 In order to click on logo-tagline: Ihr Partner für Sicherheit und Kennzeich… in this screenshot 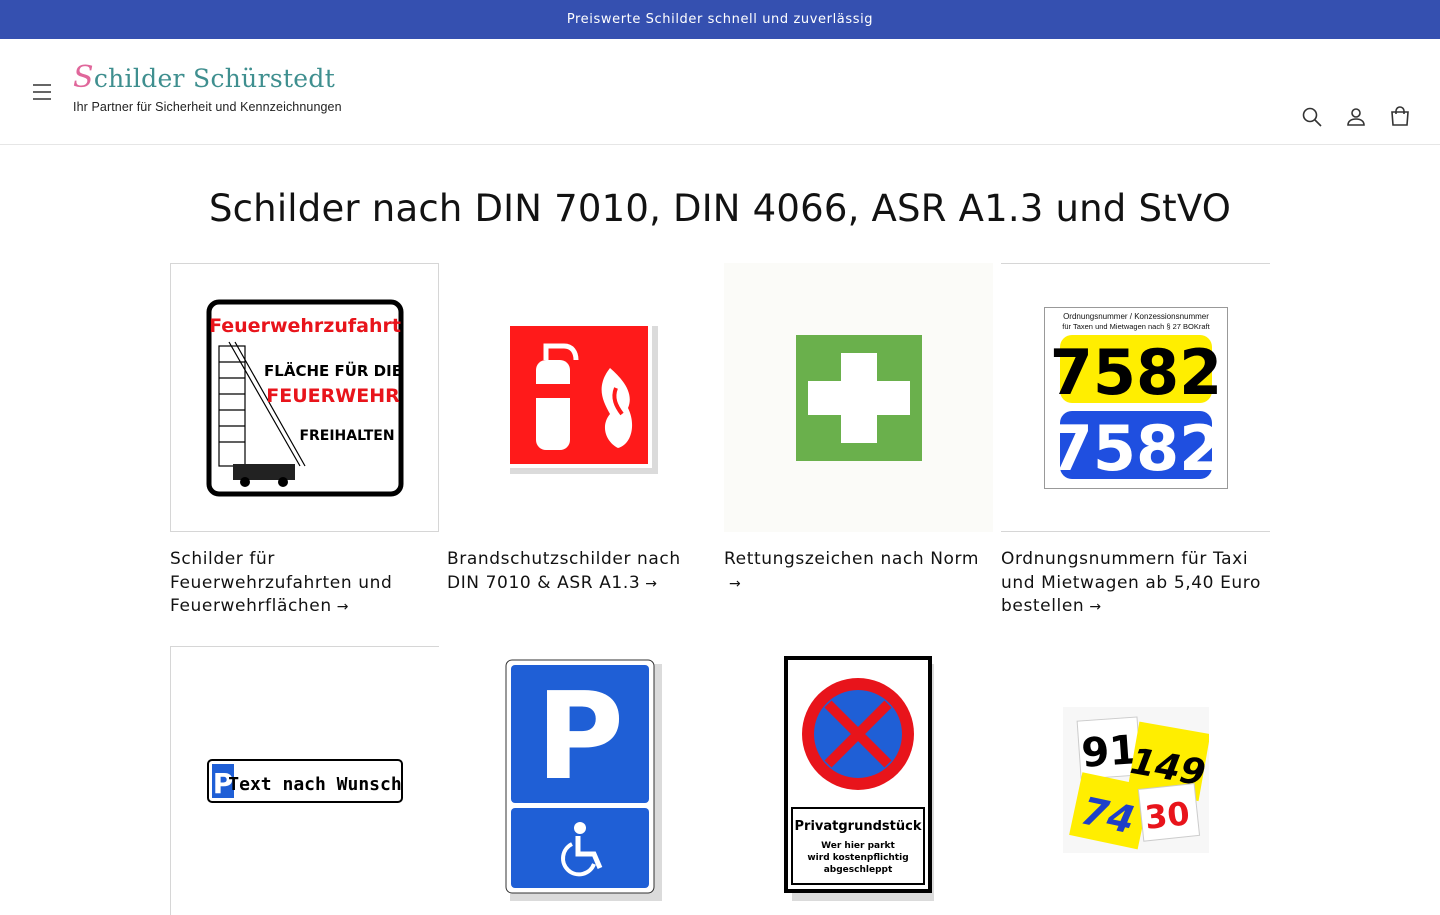, I will do `click(207, 107)`.